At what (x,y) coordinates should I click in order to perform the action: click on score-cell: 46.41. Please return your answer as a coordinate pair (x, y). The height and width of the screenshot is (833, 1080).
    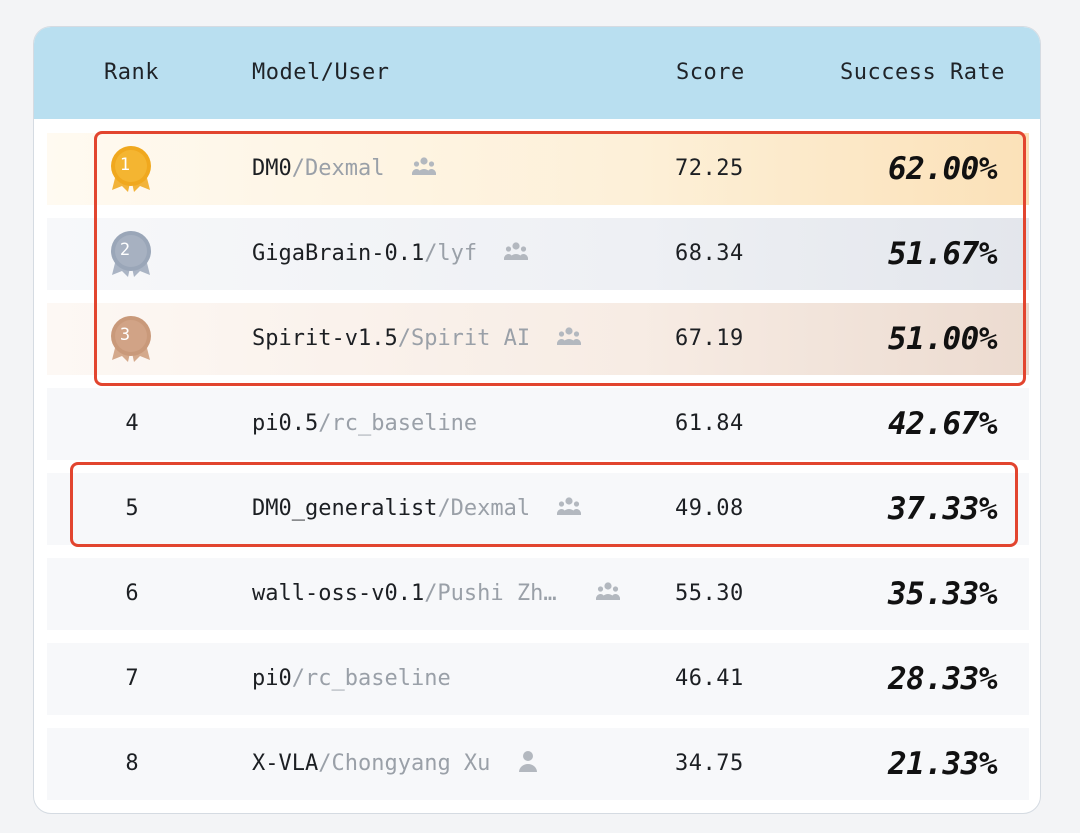
    Looking at the image, I should click on (709, 678).